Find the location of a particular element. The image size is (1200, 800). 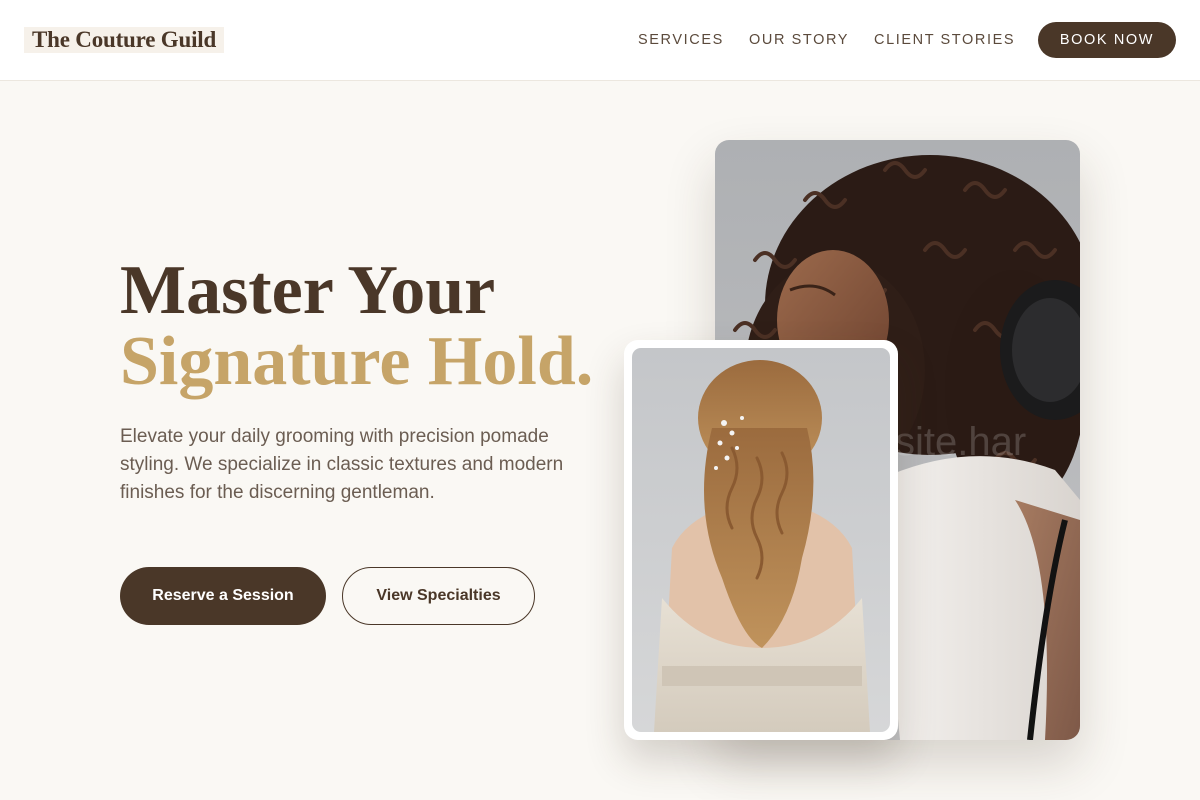

nav-link-client-stories: CLIENT STORIES is located at coordinates (944, 40).